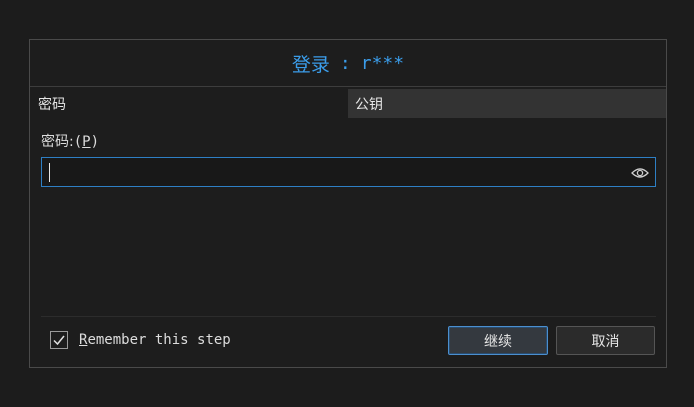 The image size is (694, 407). I want to click on remember-label: Remember this step, so click(155, 340).